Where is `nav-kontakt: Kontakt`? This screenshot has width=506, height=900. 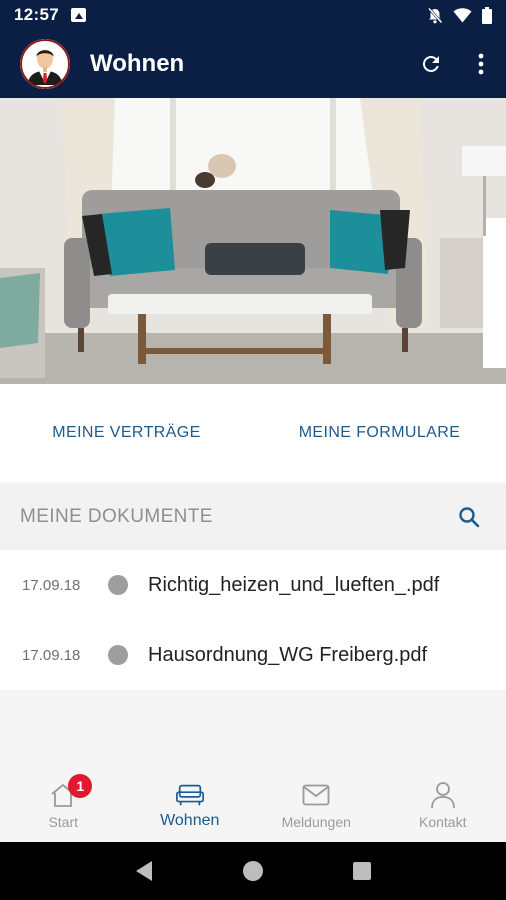 nav-kontakt: Kontakt is located at coordinates (443, 806).